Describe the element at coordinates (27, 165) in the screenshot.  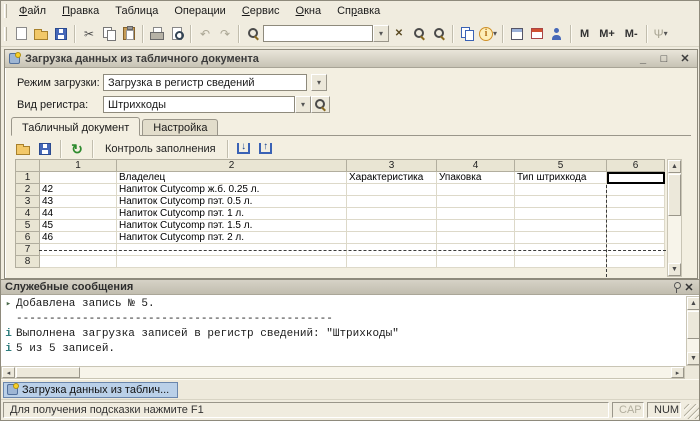
I see `corner-cell` at that location.